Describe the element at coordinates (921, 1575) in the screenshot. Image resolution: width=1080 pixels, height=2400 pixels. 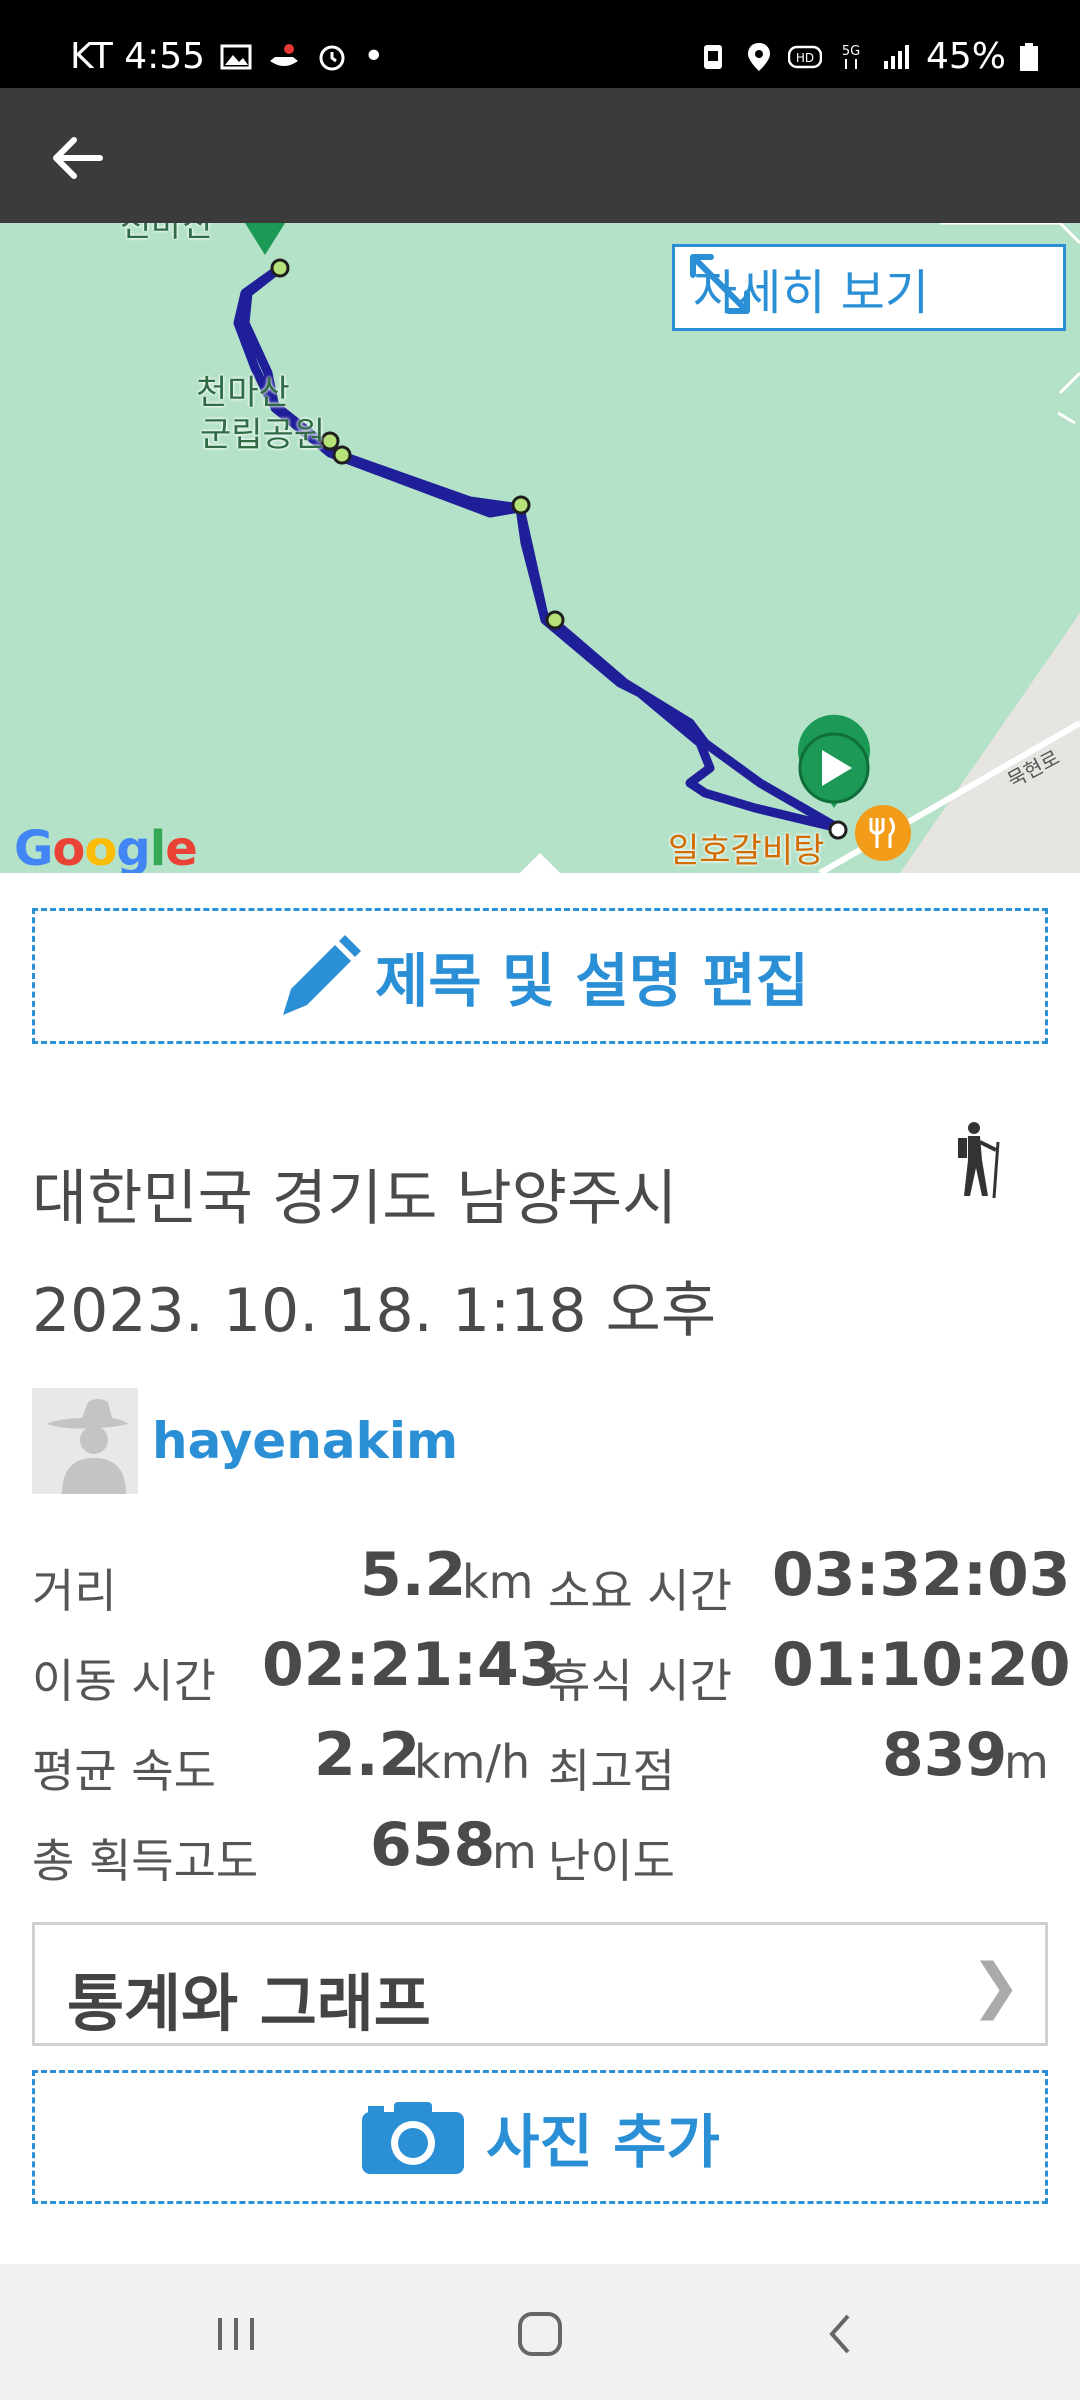
I see `duration-value: 03:32:03` at that location.